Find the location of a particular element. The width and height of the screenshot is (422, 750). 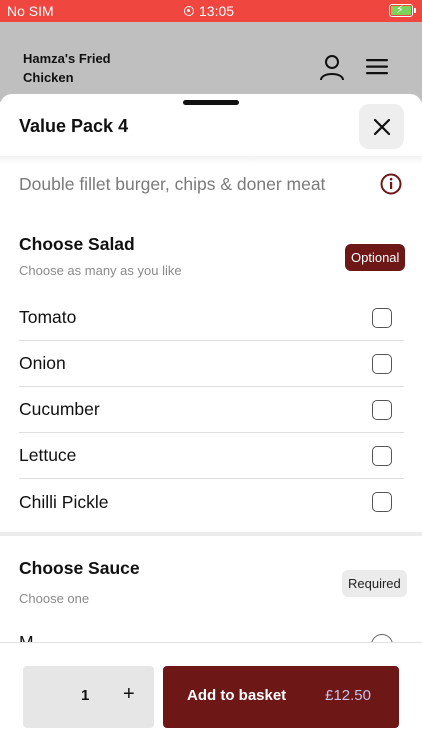

app-header: Hamza's Fried Chicken is located at coordinates (211, 62).